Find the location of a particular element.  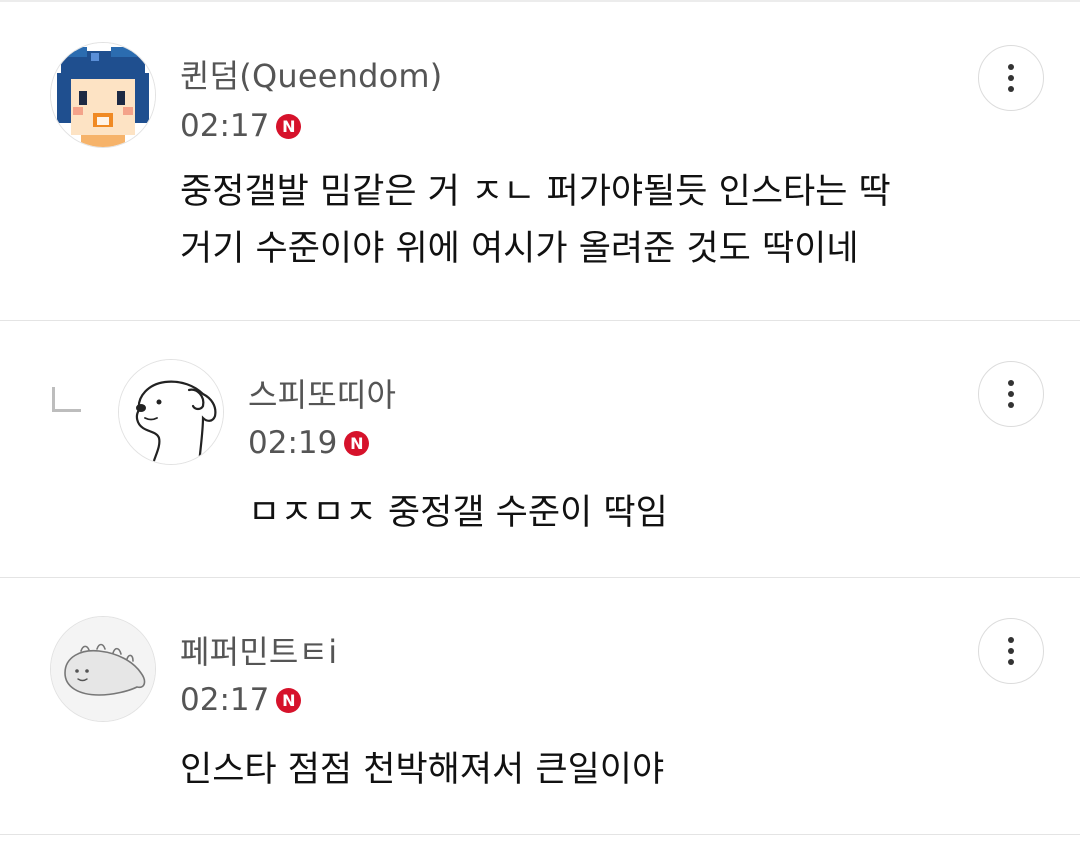

dog-sketch-avatar-icon is located at coordinates (171, 412).